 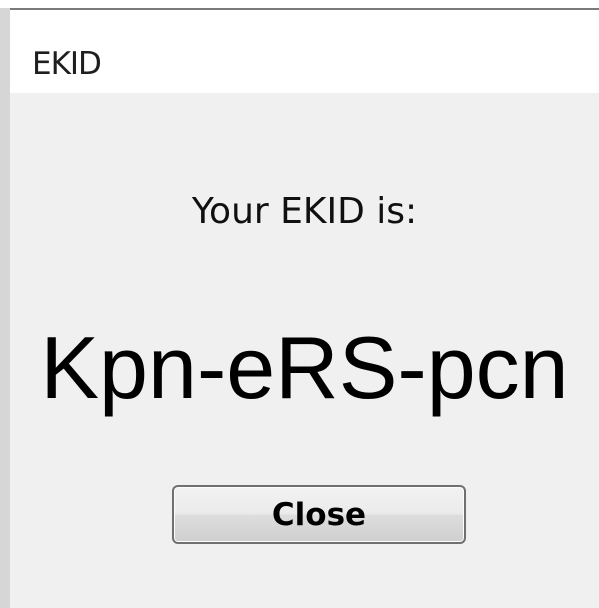 What do you see at coordinates (304, 367) in the screenshot?
I see `ekid-value: Kpn-eRS-pcn` at bounding box center [304, 367].